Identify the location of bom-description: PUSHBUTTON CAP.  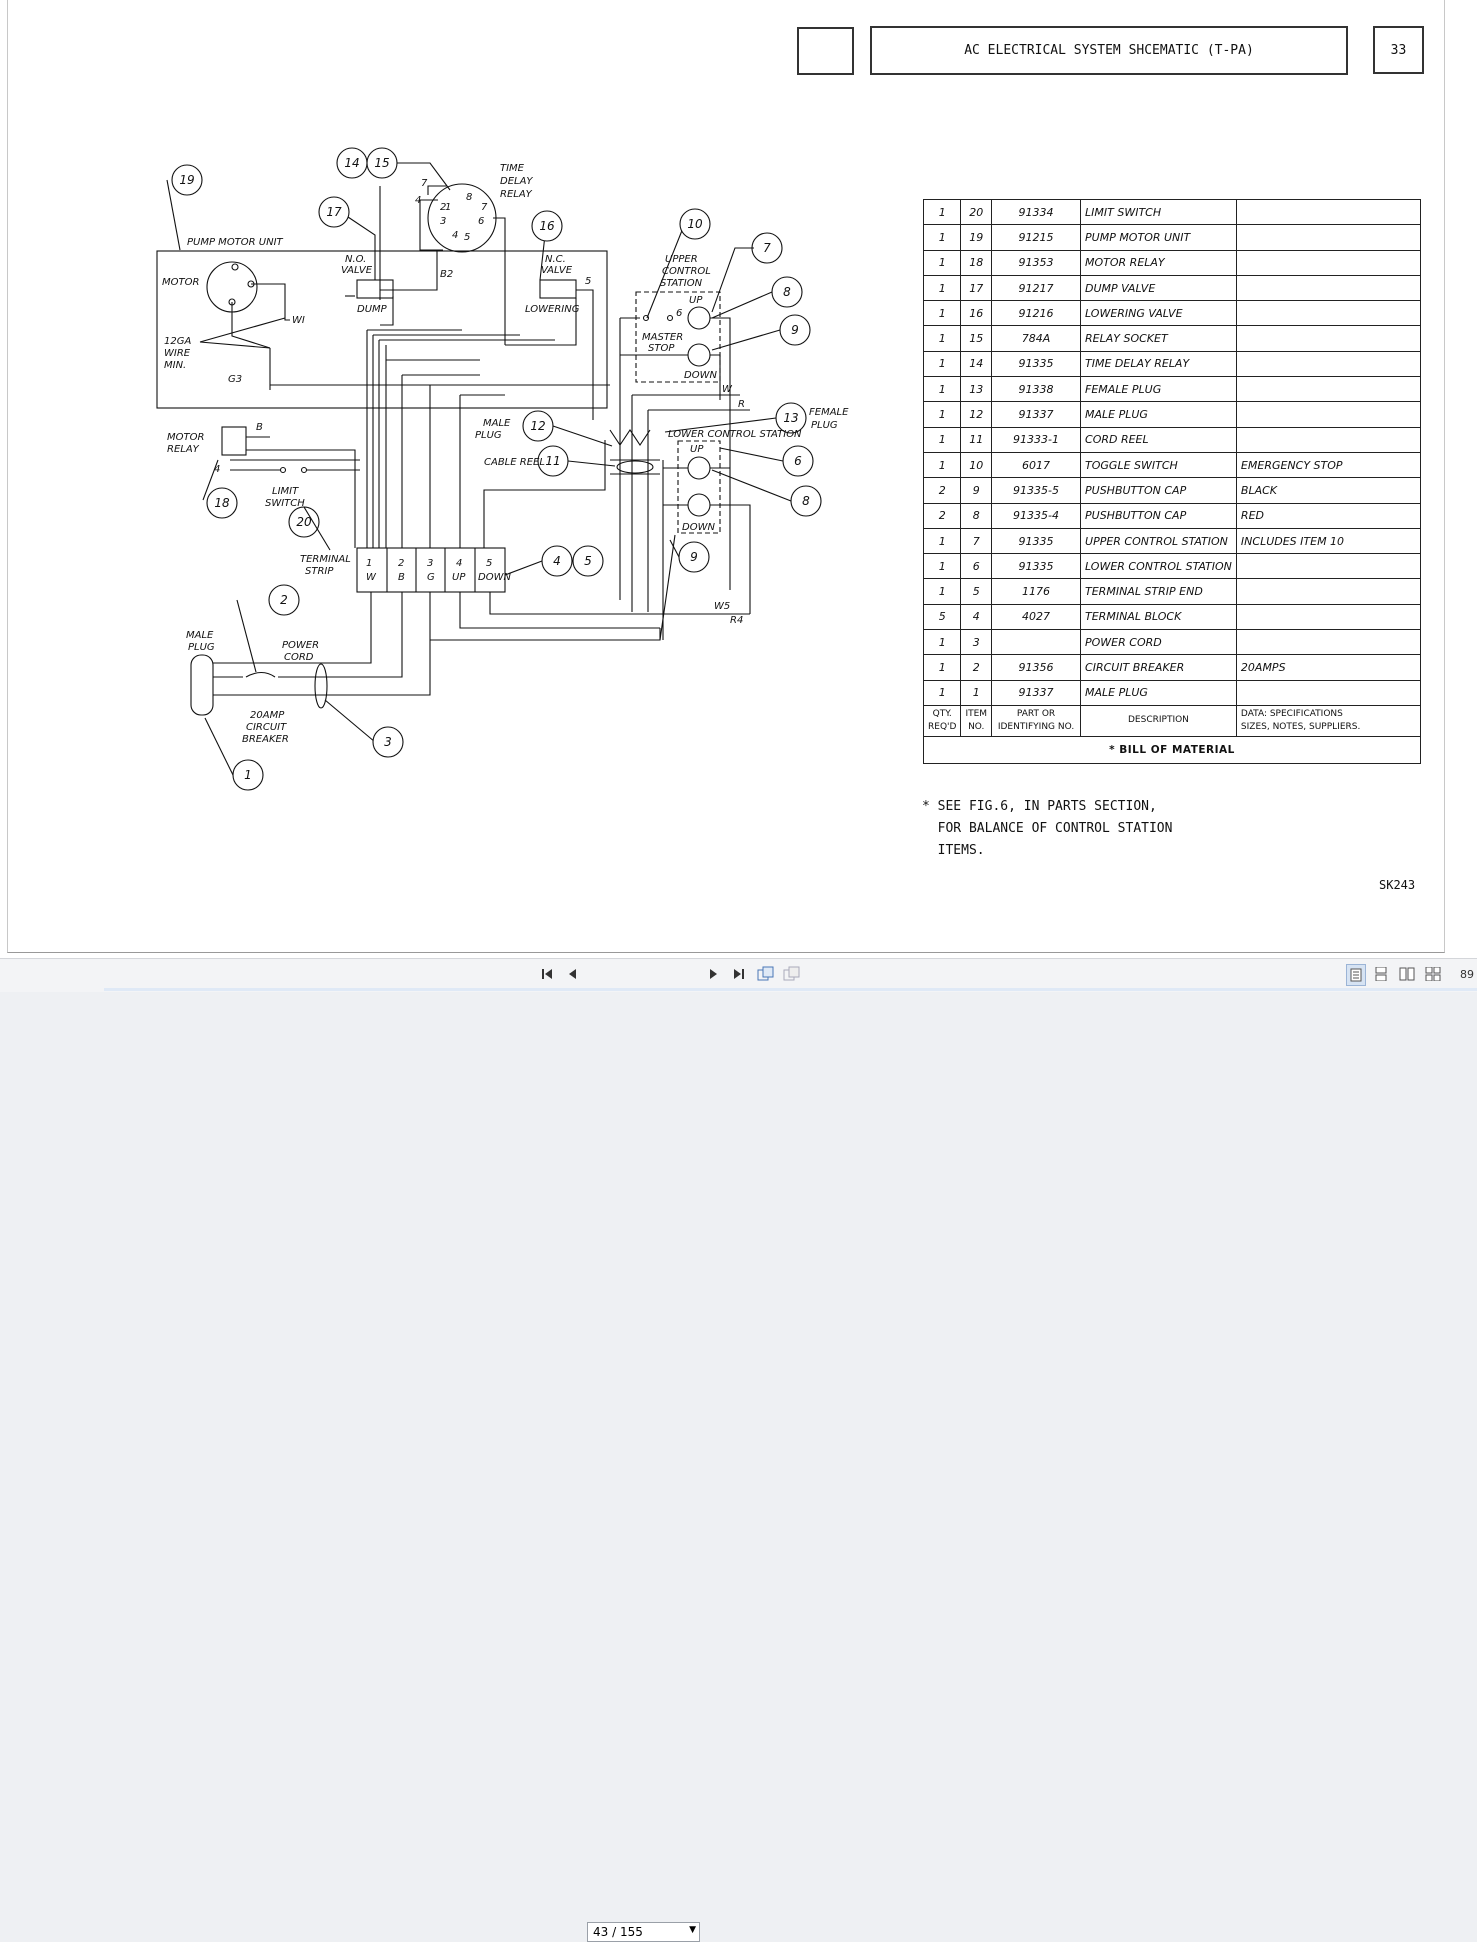
(1158, 490).